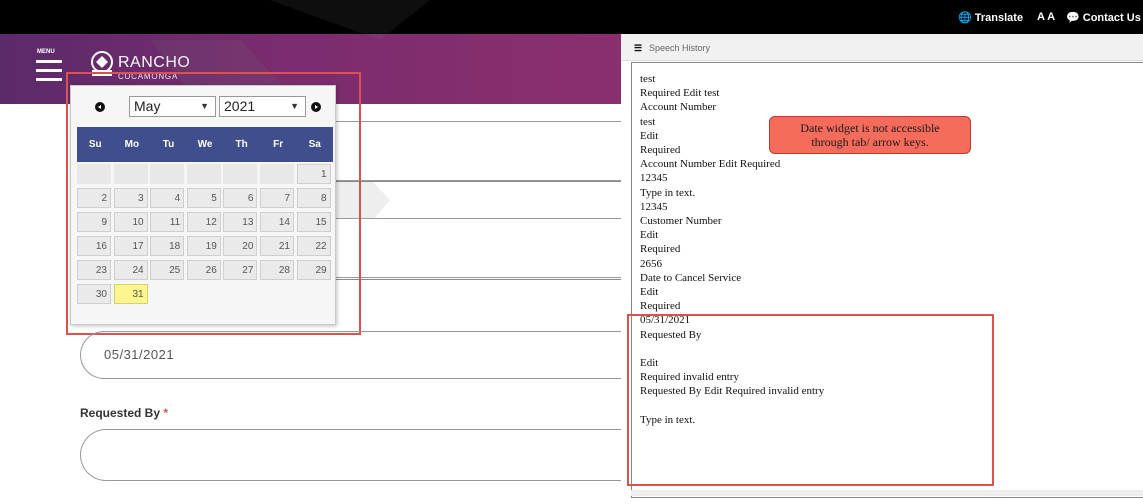 The width and height of the screenshot is (1143, 504). What do you see at coordinates (648, 79) in the screenshot?
I see `speech-line: test` at bounding box center [648, 79].